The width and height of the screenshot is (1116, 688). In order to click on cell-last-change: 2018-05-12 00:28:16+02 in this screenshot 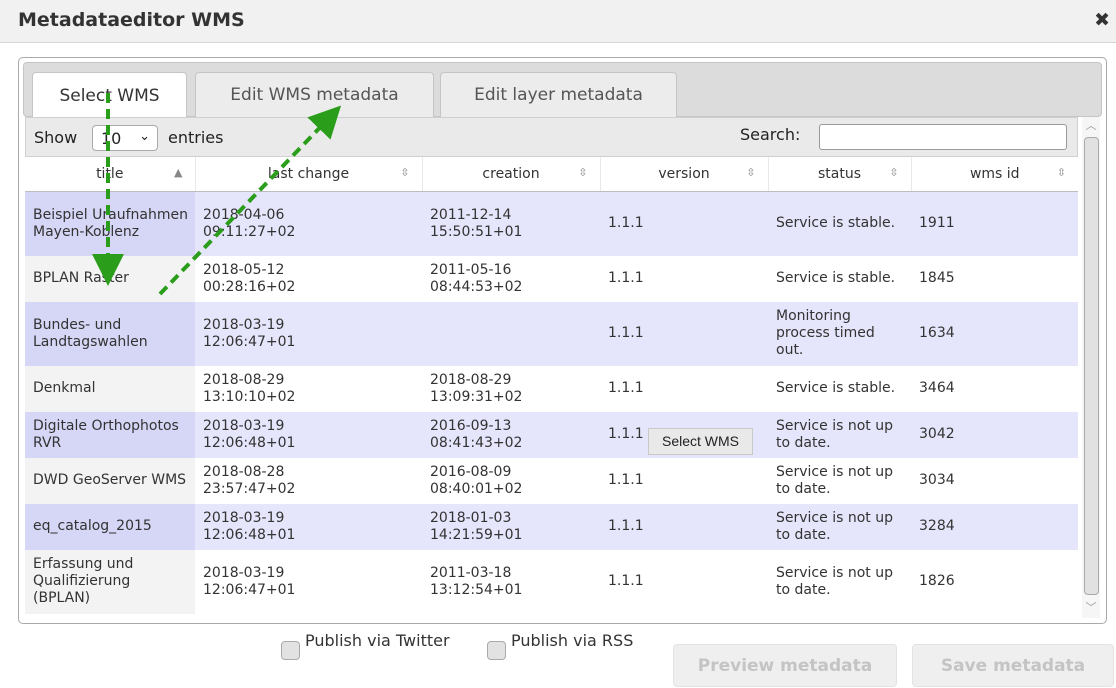, I will do `click(308, 278)`.